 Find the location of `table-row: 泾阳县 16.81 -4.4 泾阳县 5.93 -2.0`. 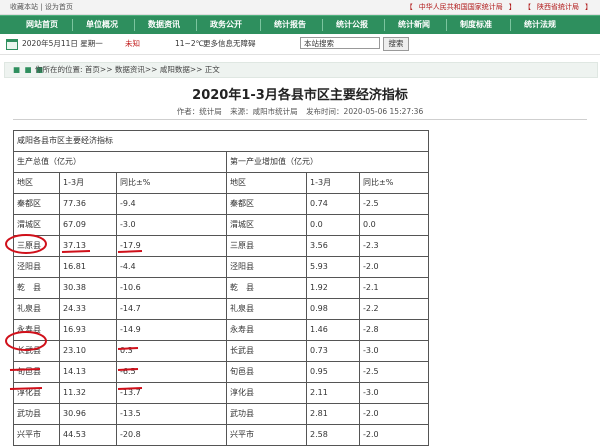

table-row: 泾阳县 16.81 -4.4 泾阳县 5.93 -2.0 is located at coordinates (221, 267).